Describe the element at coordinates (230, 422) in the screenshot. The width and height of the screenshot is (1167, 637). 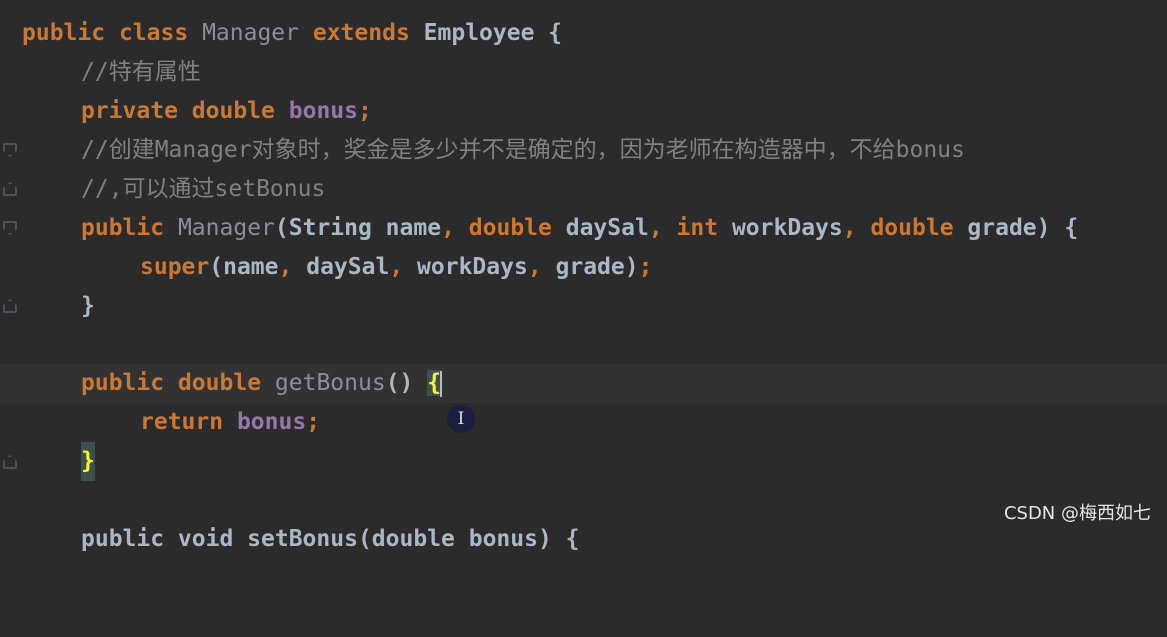
I see `code-text: return bonus;` at that location.